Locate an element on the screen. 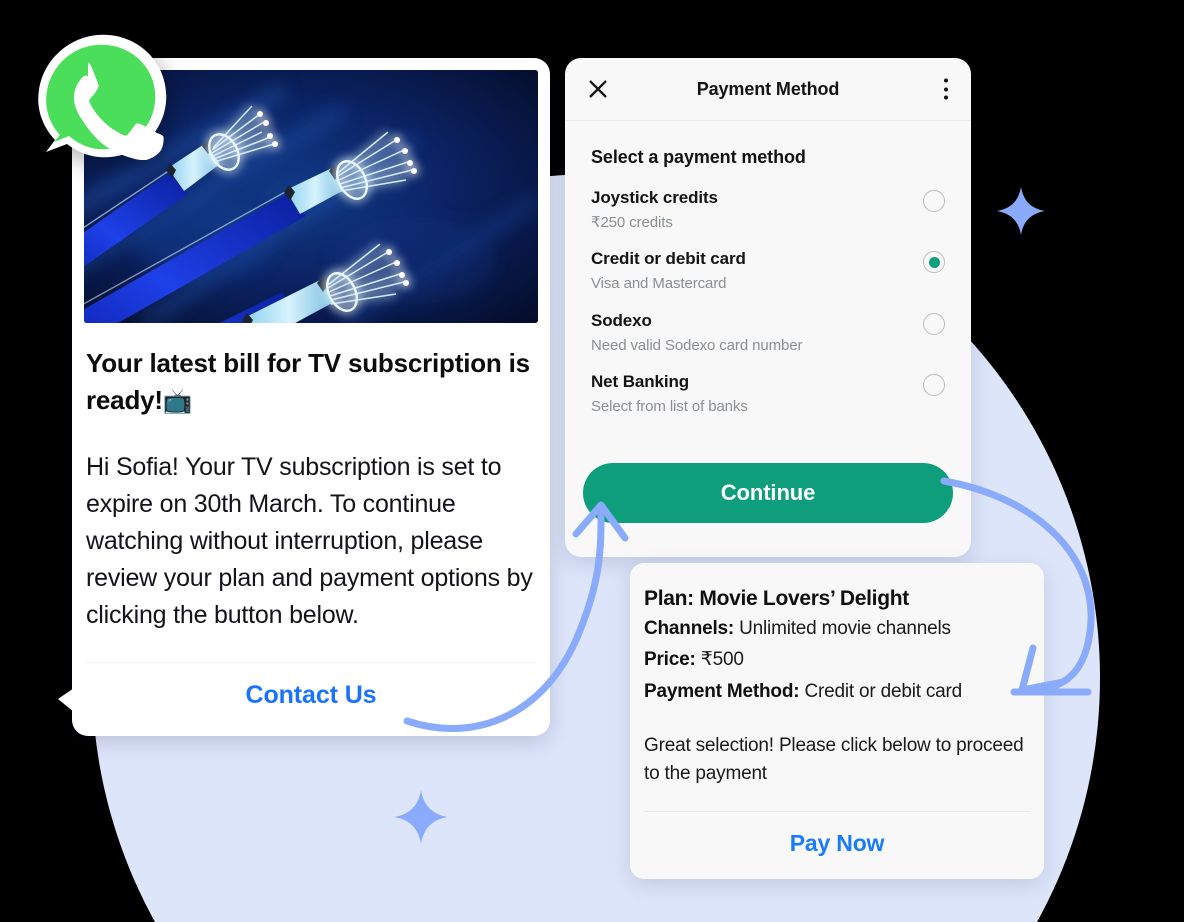 This screenshot has height=922, width=1184. pay-now-button: Pay Now is located at coordinates (837, 845).